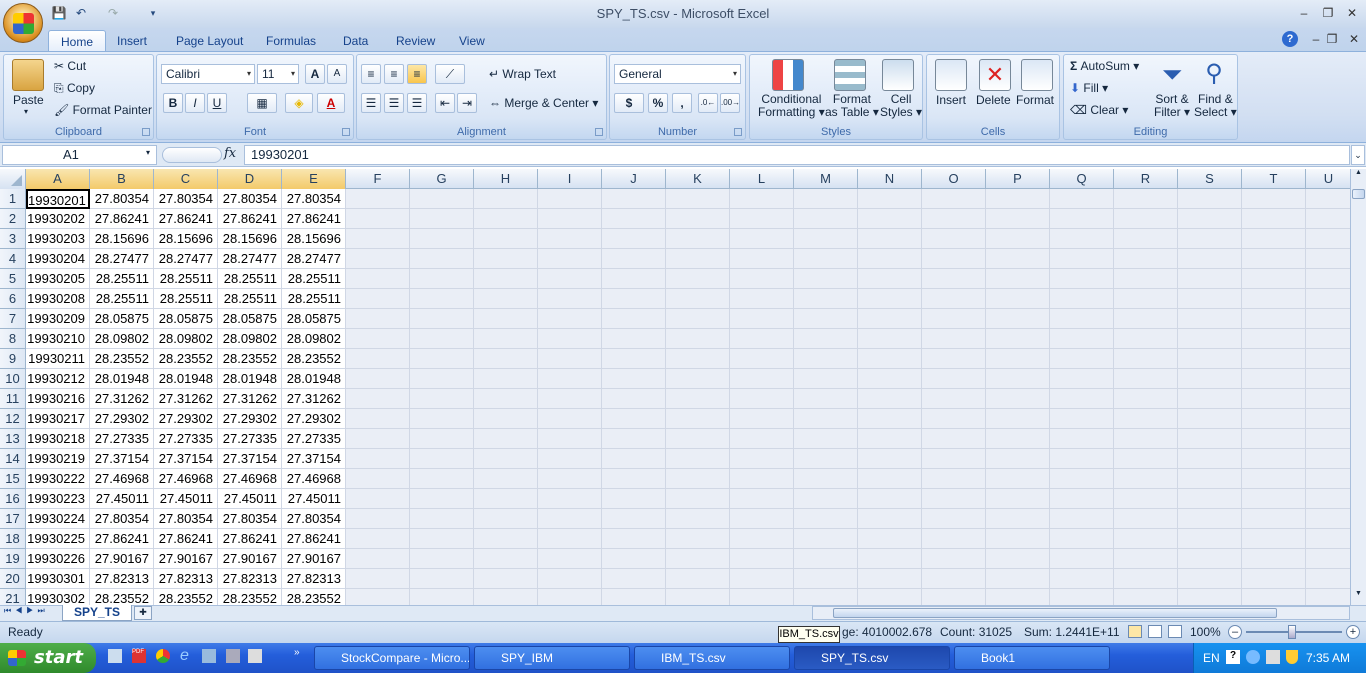  I want to click on insert-sheet-icon: ✚, so click(143, 613).